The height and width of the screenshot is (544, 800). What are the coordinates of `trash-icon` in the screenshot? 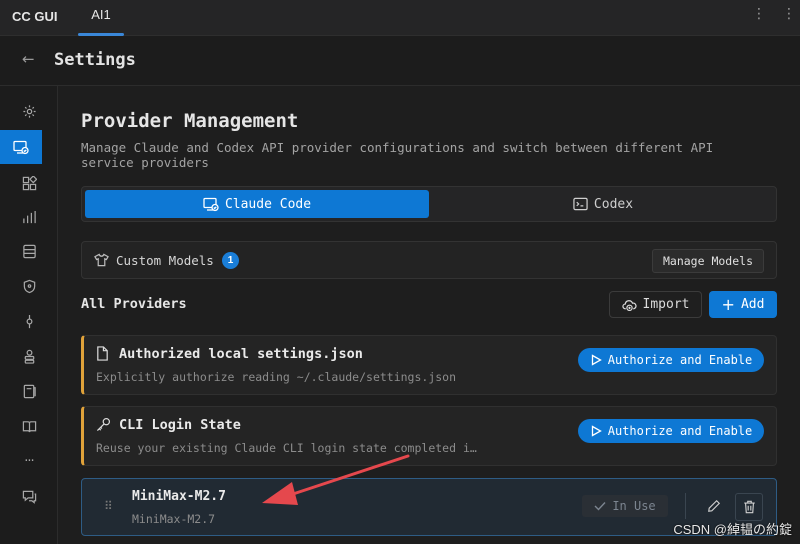 It's located at (749, 507).